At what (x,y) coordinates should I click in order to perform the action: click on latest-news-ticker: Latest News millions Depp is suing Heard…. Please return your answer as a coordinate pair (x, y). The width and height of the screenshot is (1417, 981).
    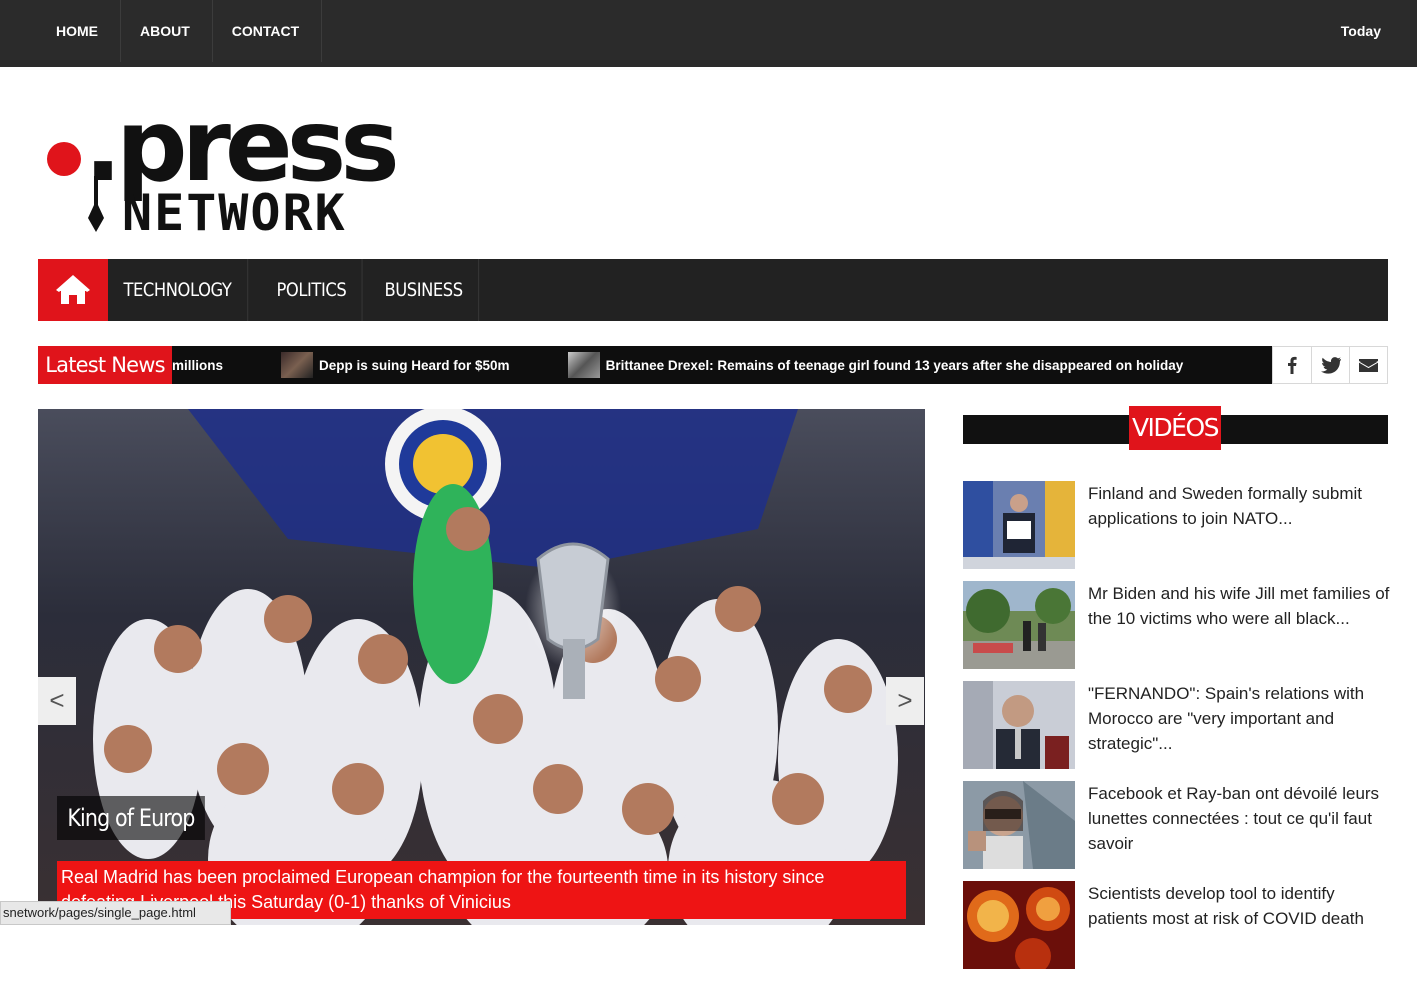
    Looking at the image, I should click on (713, 365).